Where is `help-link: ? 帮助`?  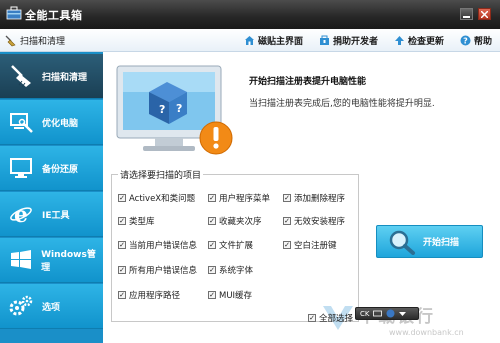
help-link: ? 帮助 is located at coordinates (476, 40).